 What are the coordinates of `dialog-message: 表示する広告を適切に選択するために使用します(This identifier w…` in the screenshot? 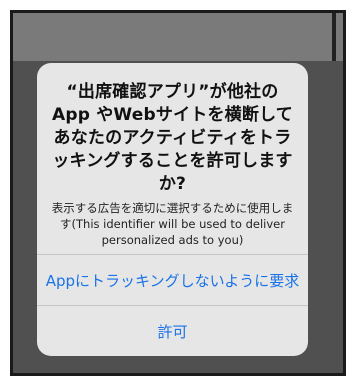 It's located at (172, 224).